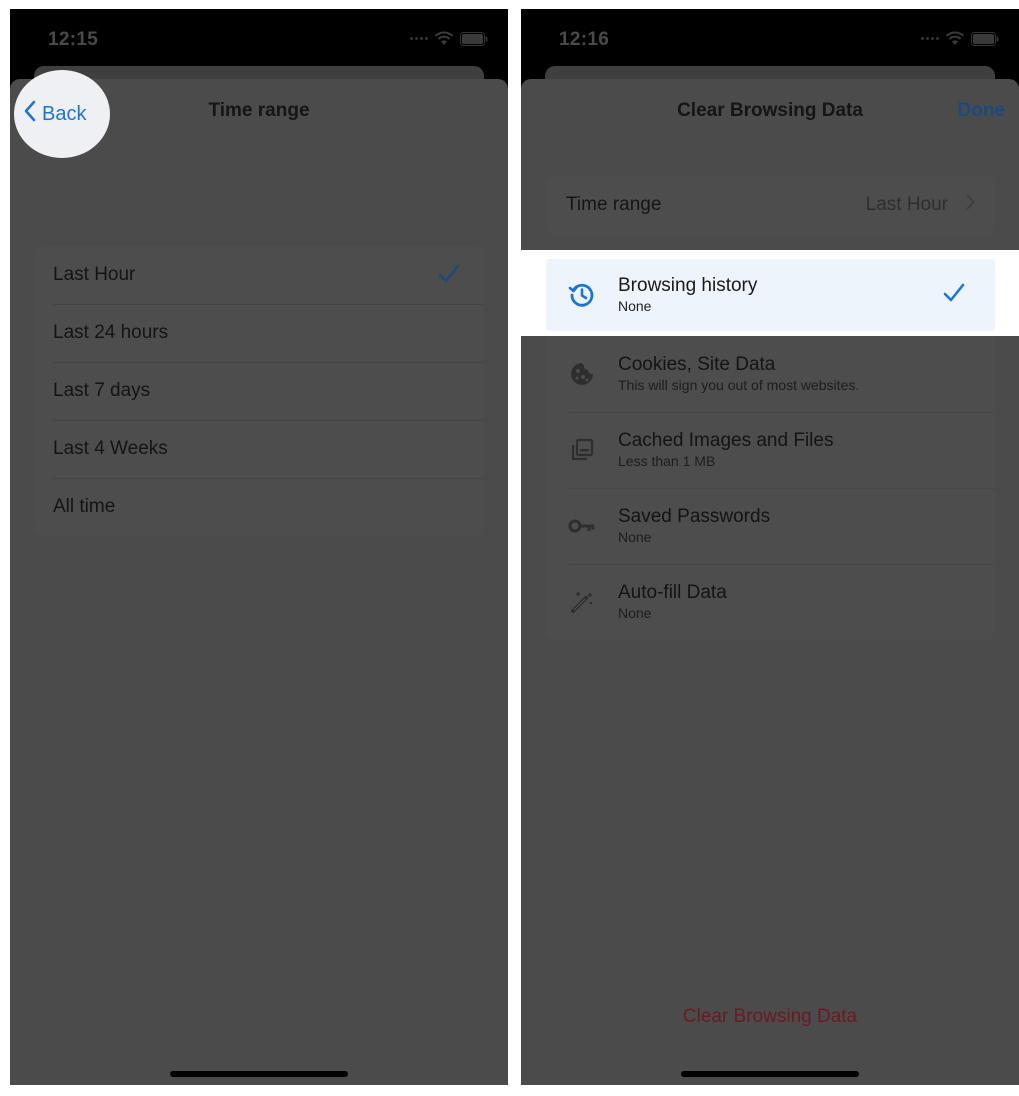 Image resolution: width=1019 pixels, height=1096 pixels. What do you see at coordinates (770, 295) in the screenshot?
I see `item-browsing-history: Browsing history None` at bounding box center [770, 295].